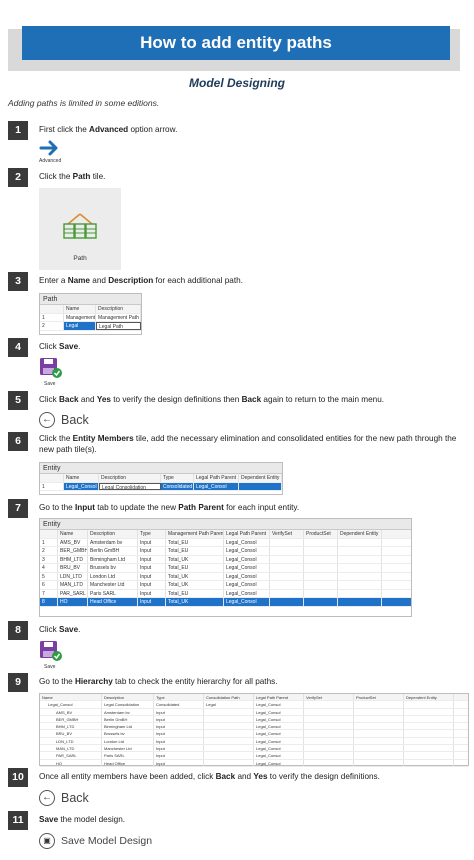 This screenshot has width=474, height=860. I want to click on cell-description-editing: Legal Path, so click(118, 326).